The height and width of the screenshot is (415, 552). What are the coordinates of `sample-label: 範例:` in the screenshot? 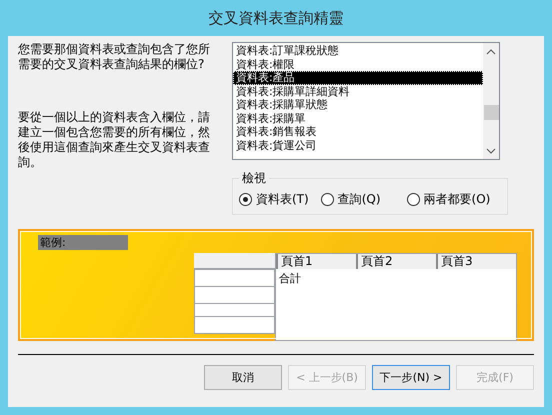 It's located at (83, 242).